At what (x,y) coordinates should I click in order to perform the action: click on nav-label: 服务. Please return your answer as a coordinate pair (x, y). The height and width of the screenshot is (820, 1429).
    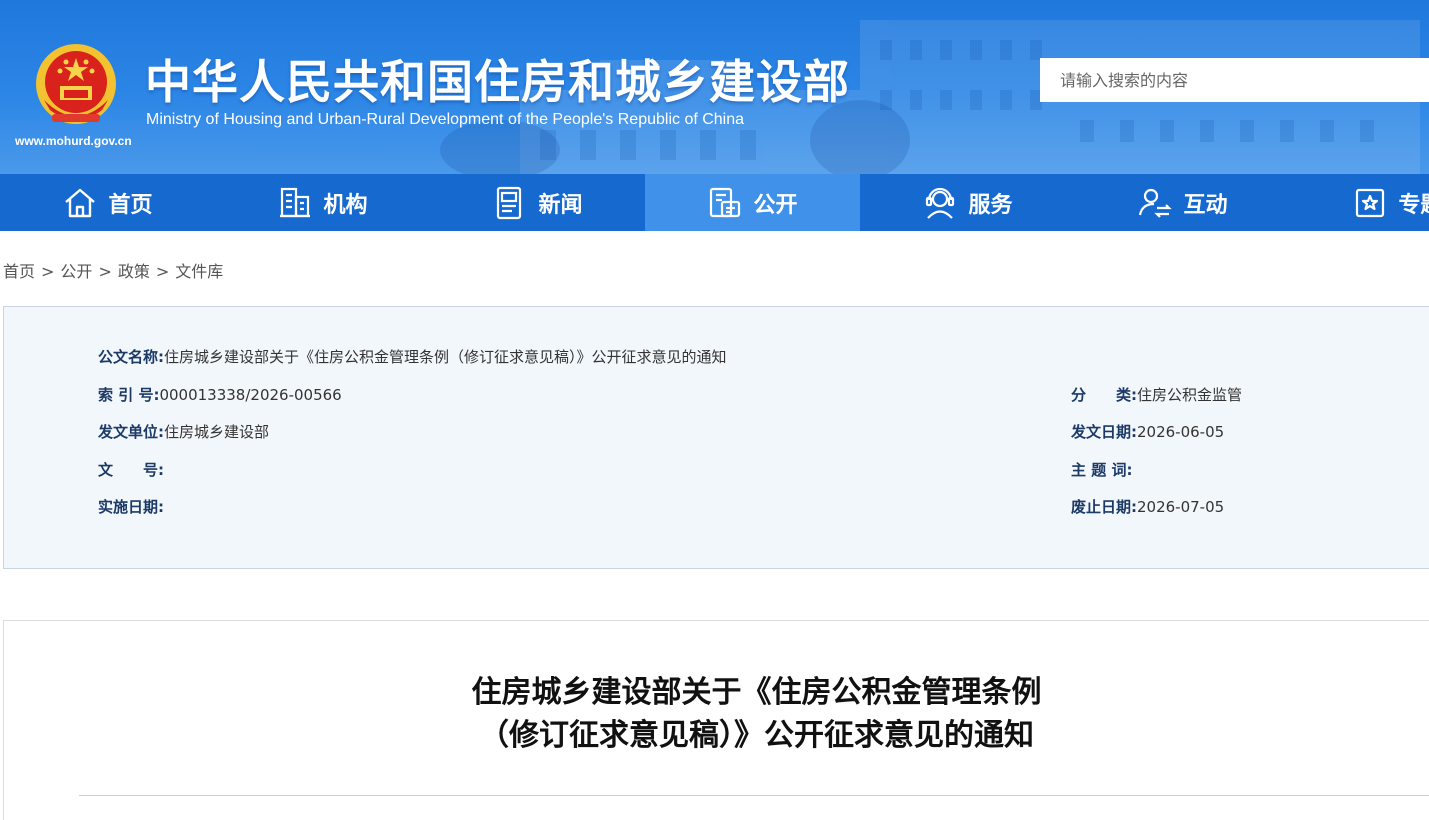
    Looking at the image, I should click on (990, 205).